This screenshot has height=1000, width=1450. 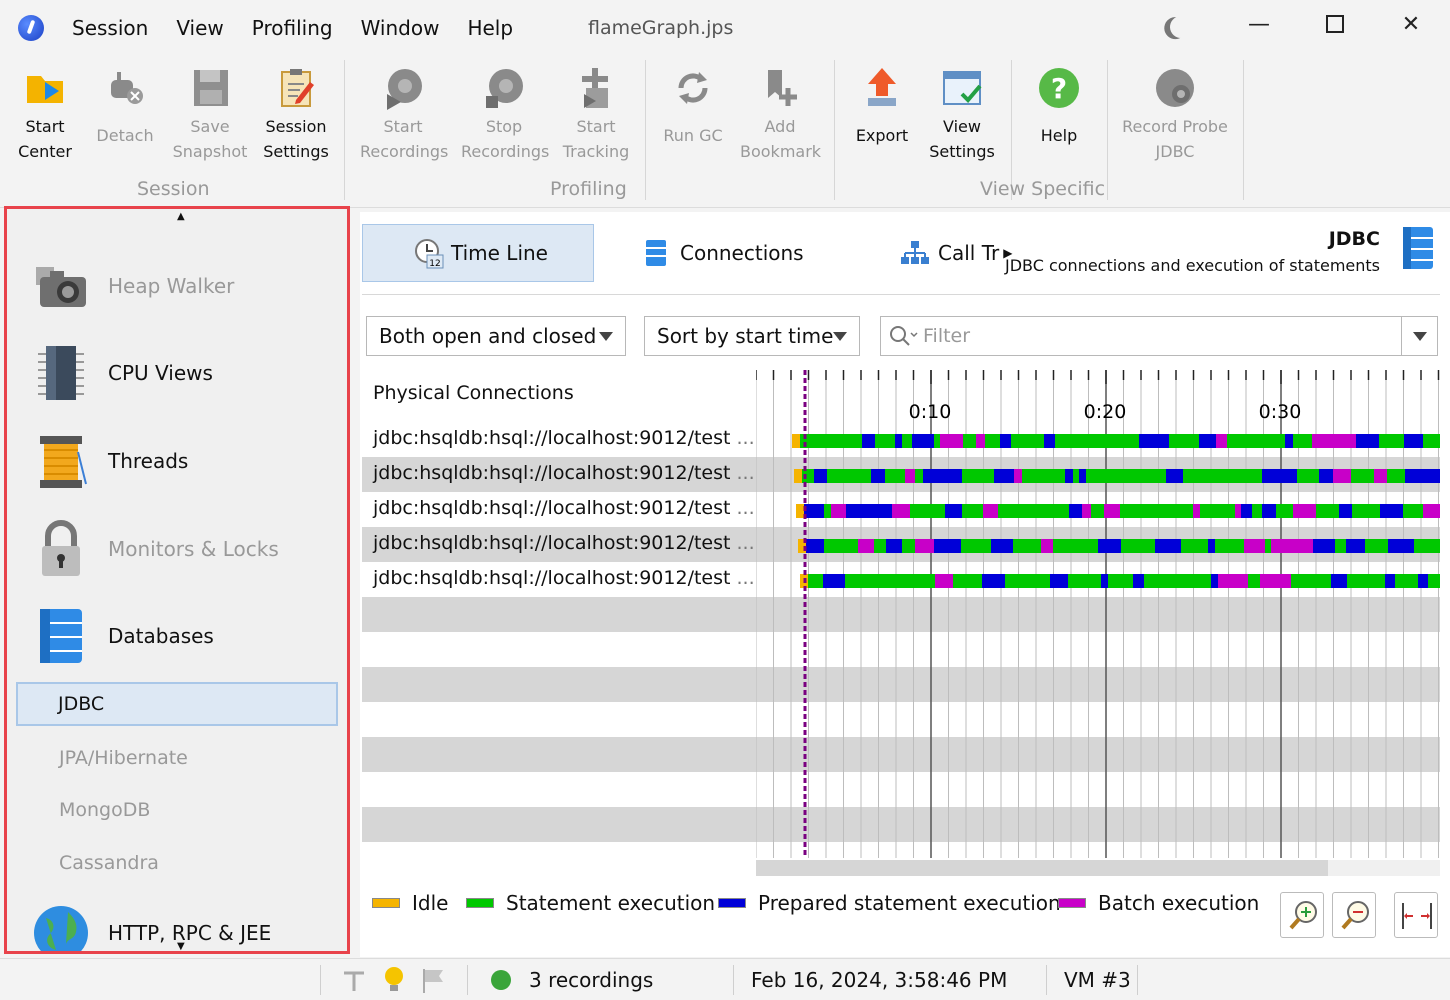 I want to click on fit-width-button, so click(x=1416, y=915).